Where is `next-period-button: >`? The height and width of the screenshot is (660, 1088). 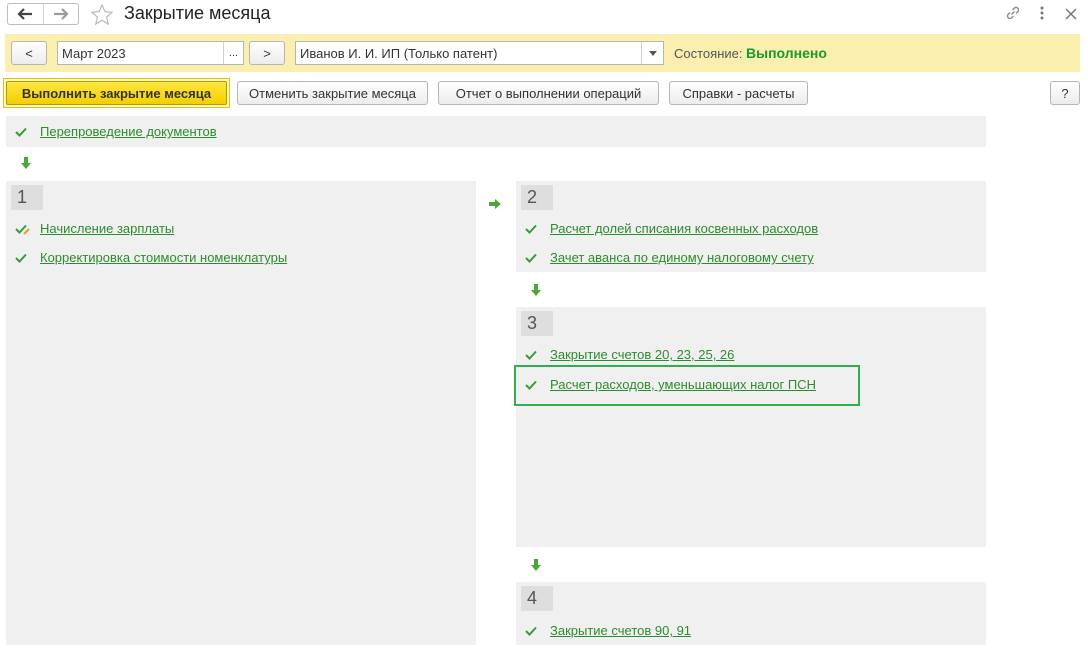
next-period-button: > is located at coordinates (267, 53).